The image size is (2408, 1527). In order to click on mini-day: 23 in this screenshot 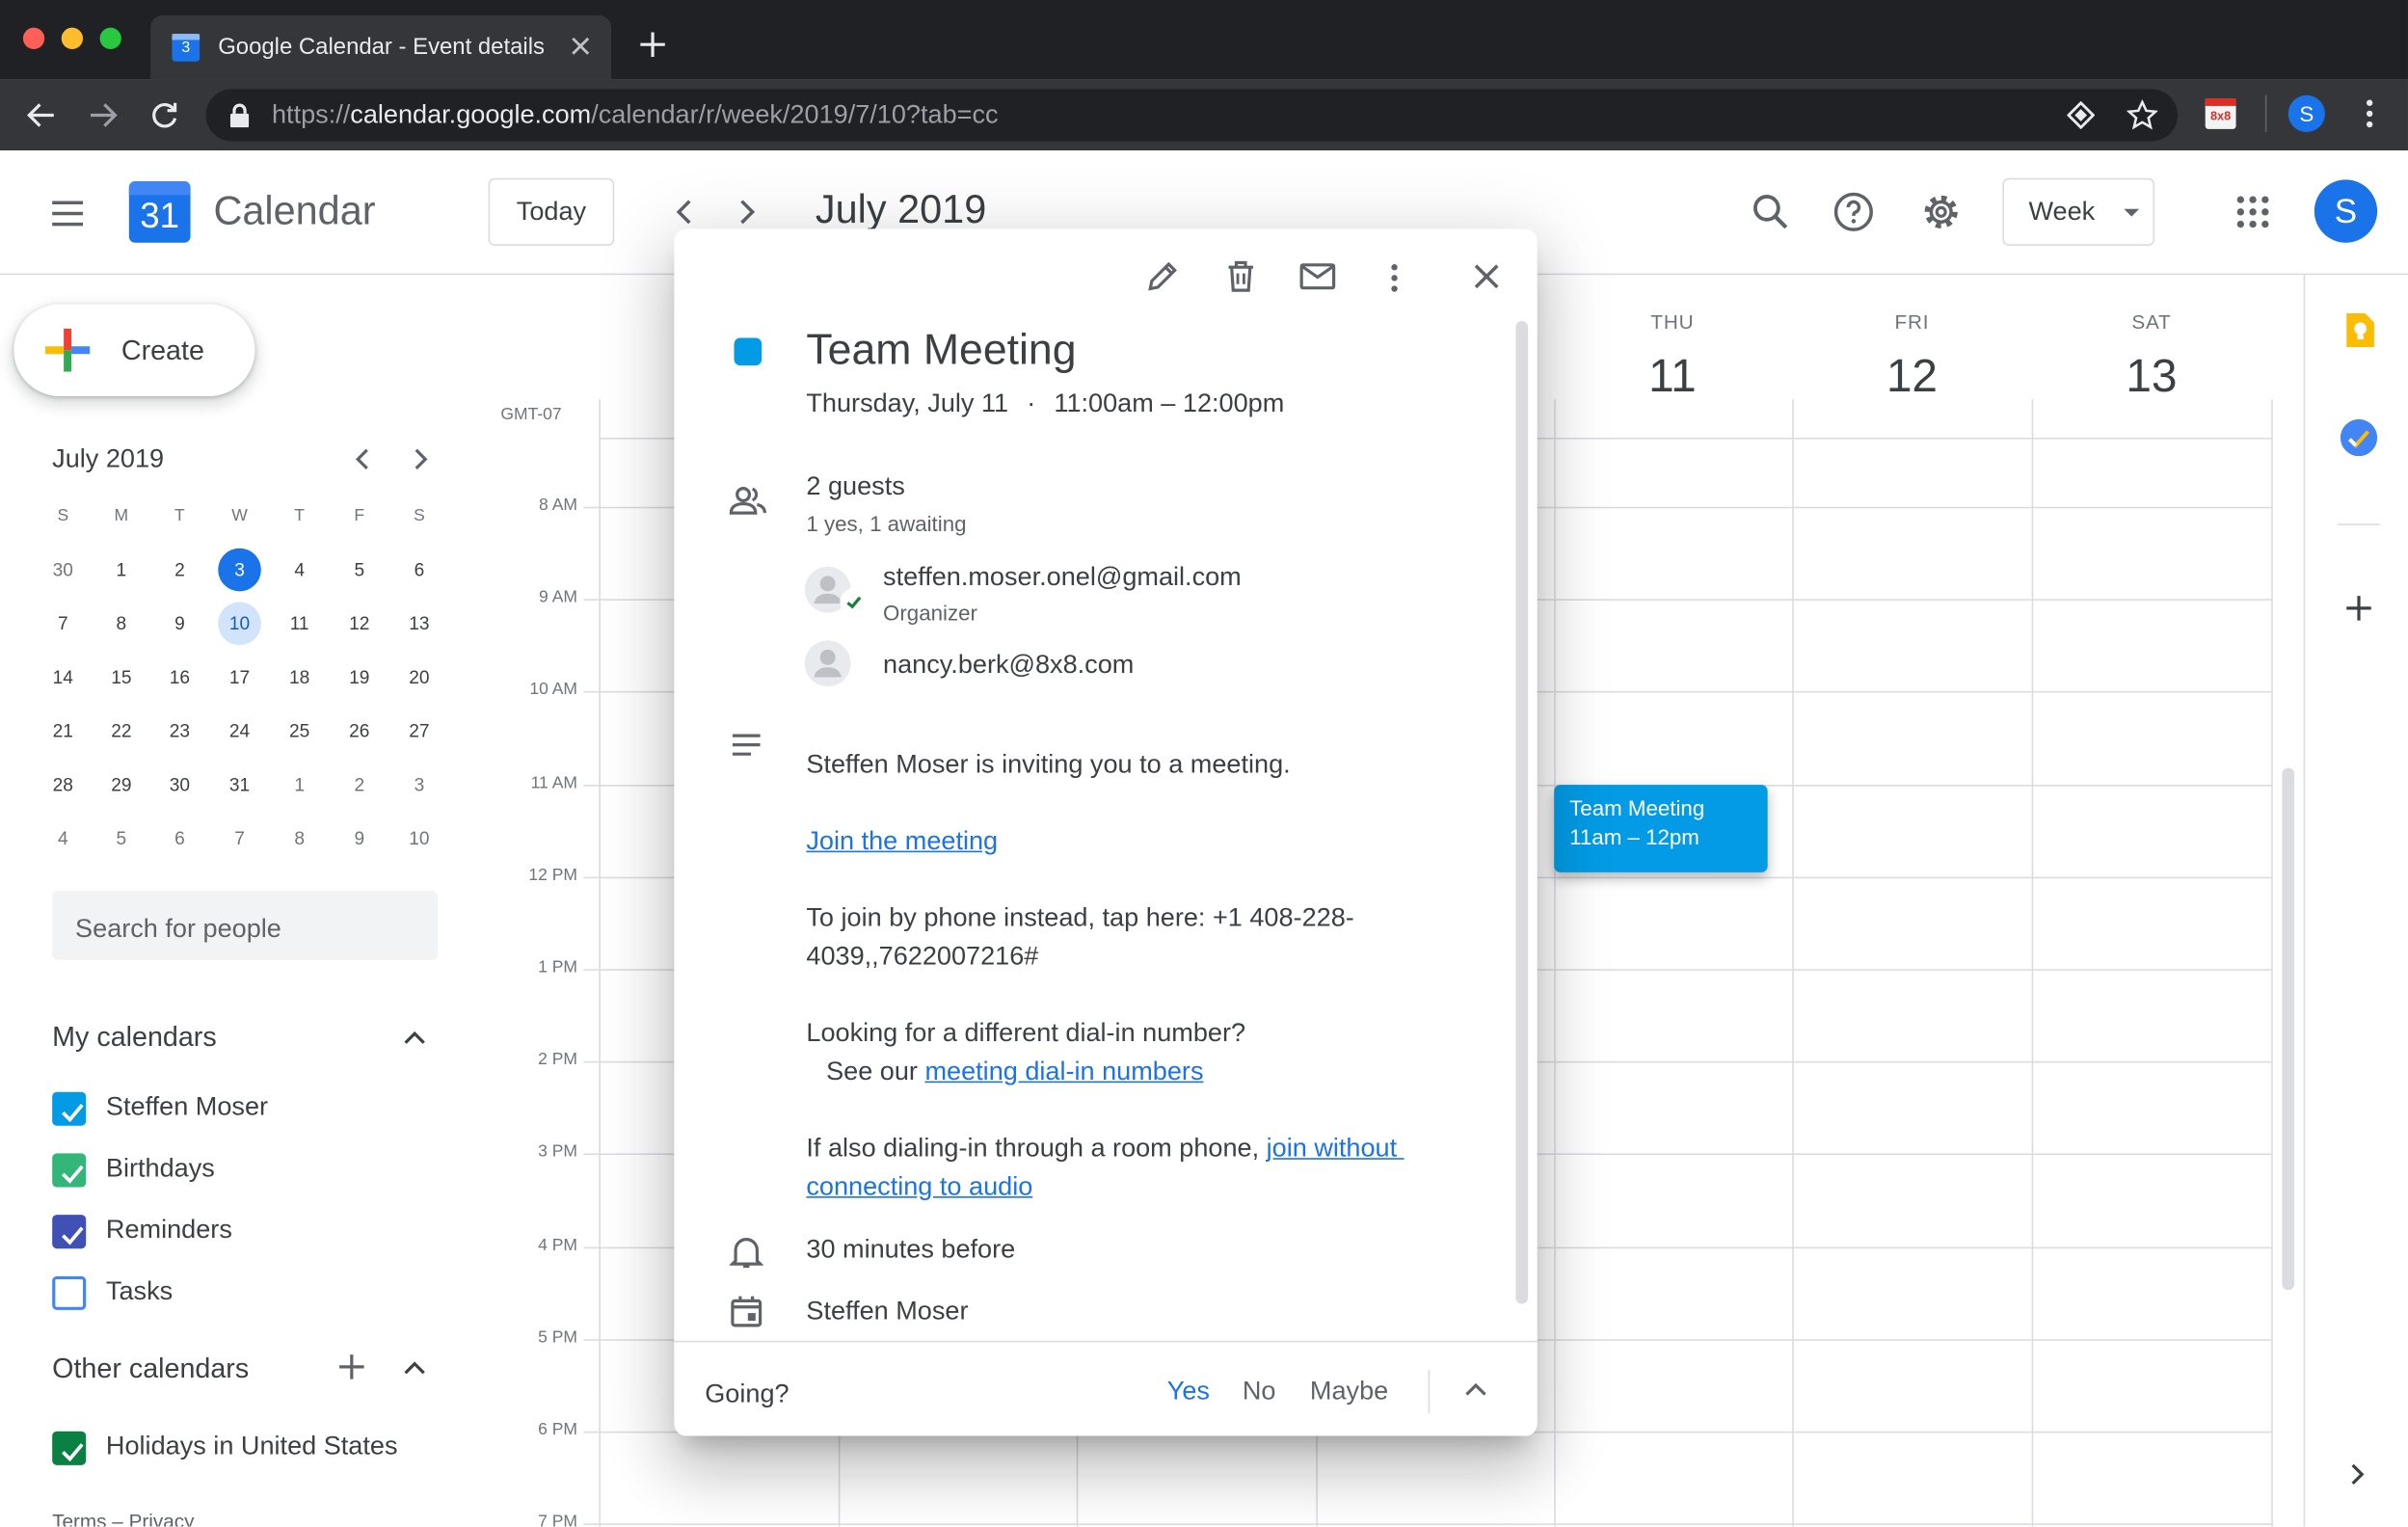, I will do `click(179, 731)`.